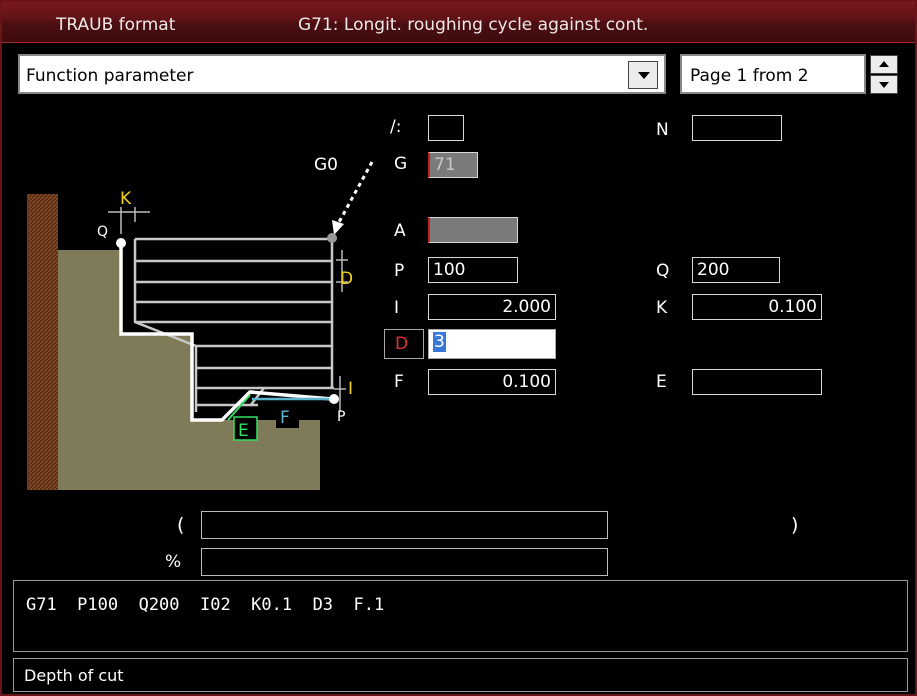 The height and width of the screenshot is (696, 917). Describe the element at coordinates (446, 128) in the screenshot. I see `slash-field` at that location.